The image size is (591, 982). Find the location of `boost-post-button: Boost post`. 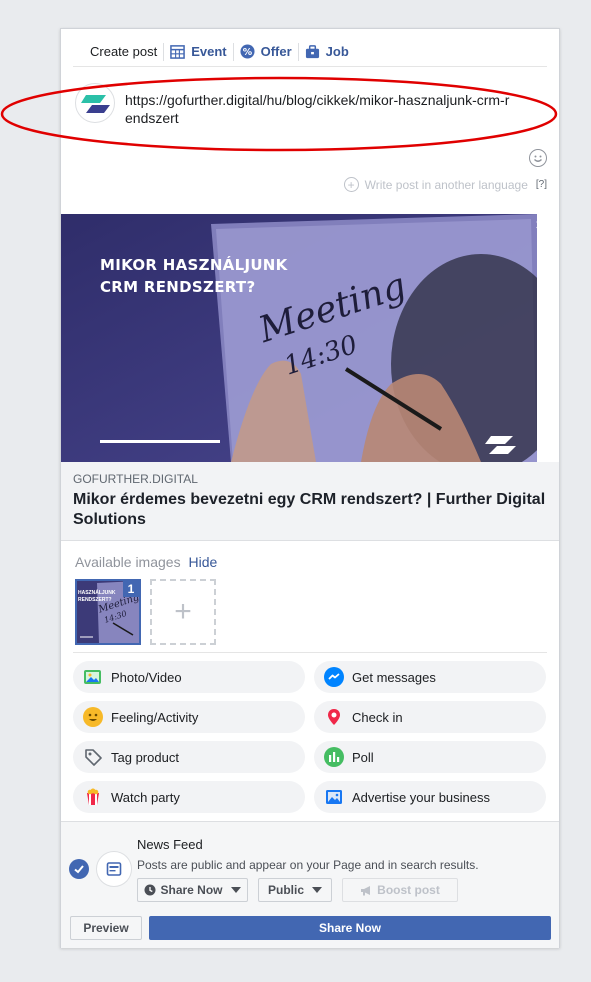

boost-post-button: Boost post is located at coordinates (400, 890).